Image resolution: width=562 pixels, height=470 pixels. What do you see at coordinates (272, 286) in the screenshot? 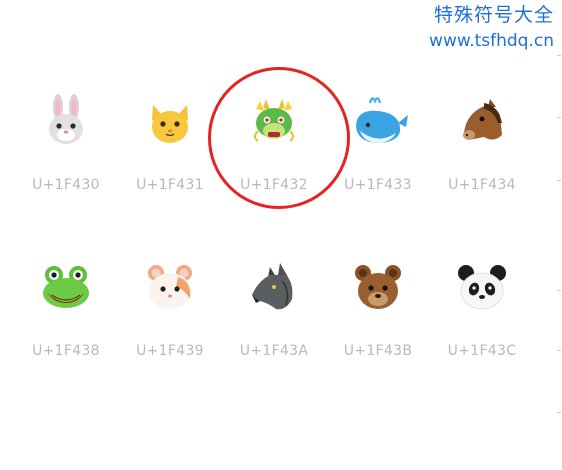
I see `wolf-face-icon` at bounding box center [272, 286].